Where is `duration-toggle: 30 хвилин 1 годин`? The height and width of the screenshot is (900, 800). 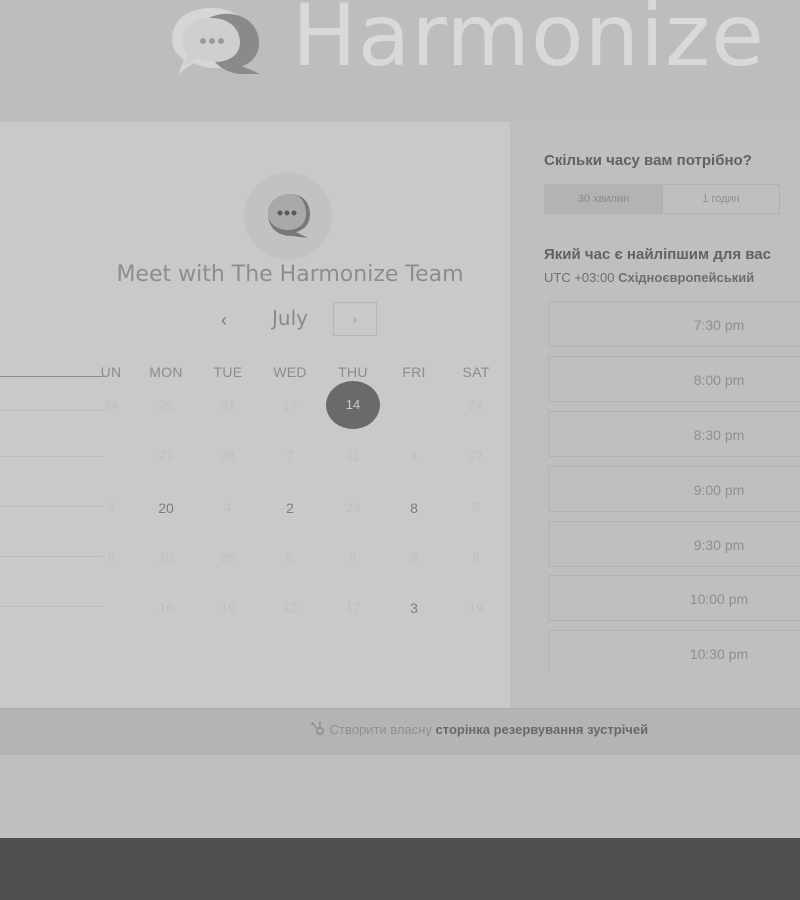 duration-toggle: 30 хвилин 1 годин is located at coordinates (662, 199).